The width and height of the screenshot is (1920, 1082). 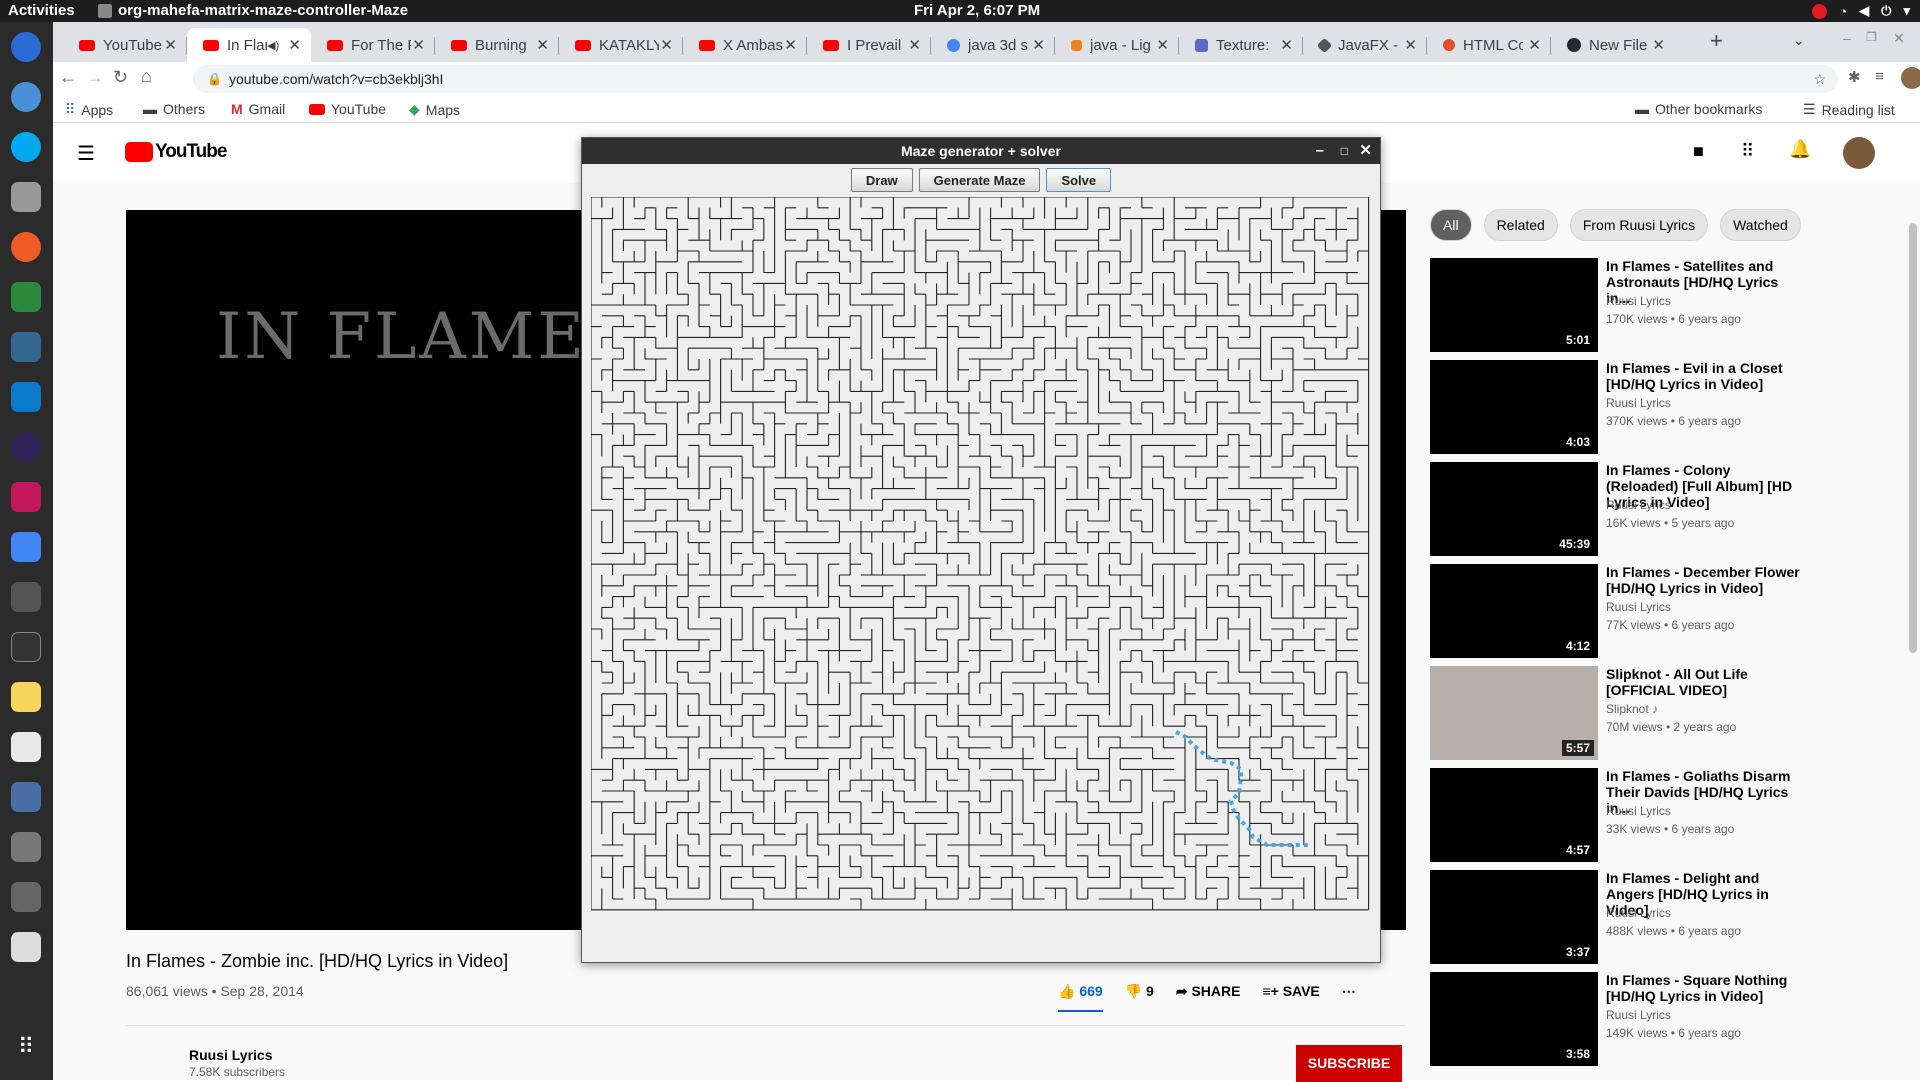 I want to click on docs-icon, so click(x=26, y=547).